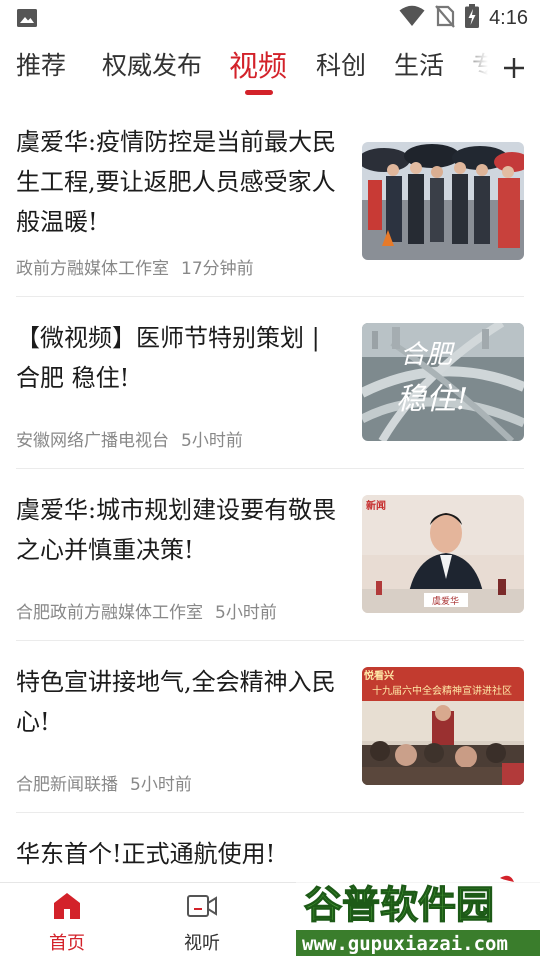 The image size is (540, 960). What do you see at coordinates (399, 905) in the screenshot?
I see `watermark-brand: 谷普软件园` at bounding box center [399, 905].